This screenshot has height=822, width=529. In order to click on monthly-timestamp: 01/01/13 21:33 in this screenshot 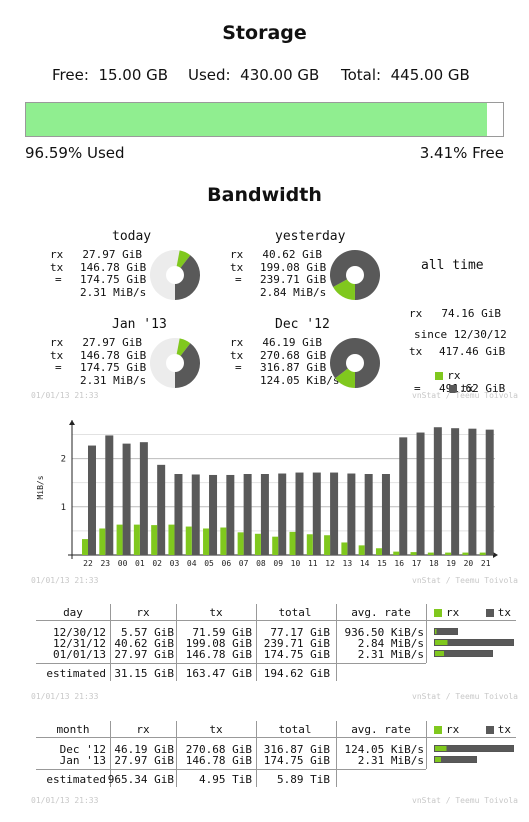, I will do `click(65, 800)`.